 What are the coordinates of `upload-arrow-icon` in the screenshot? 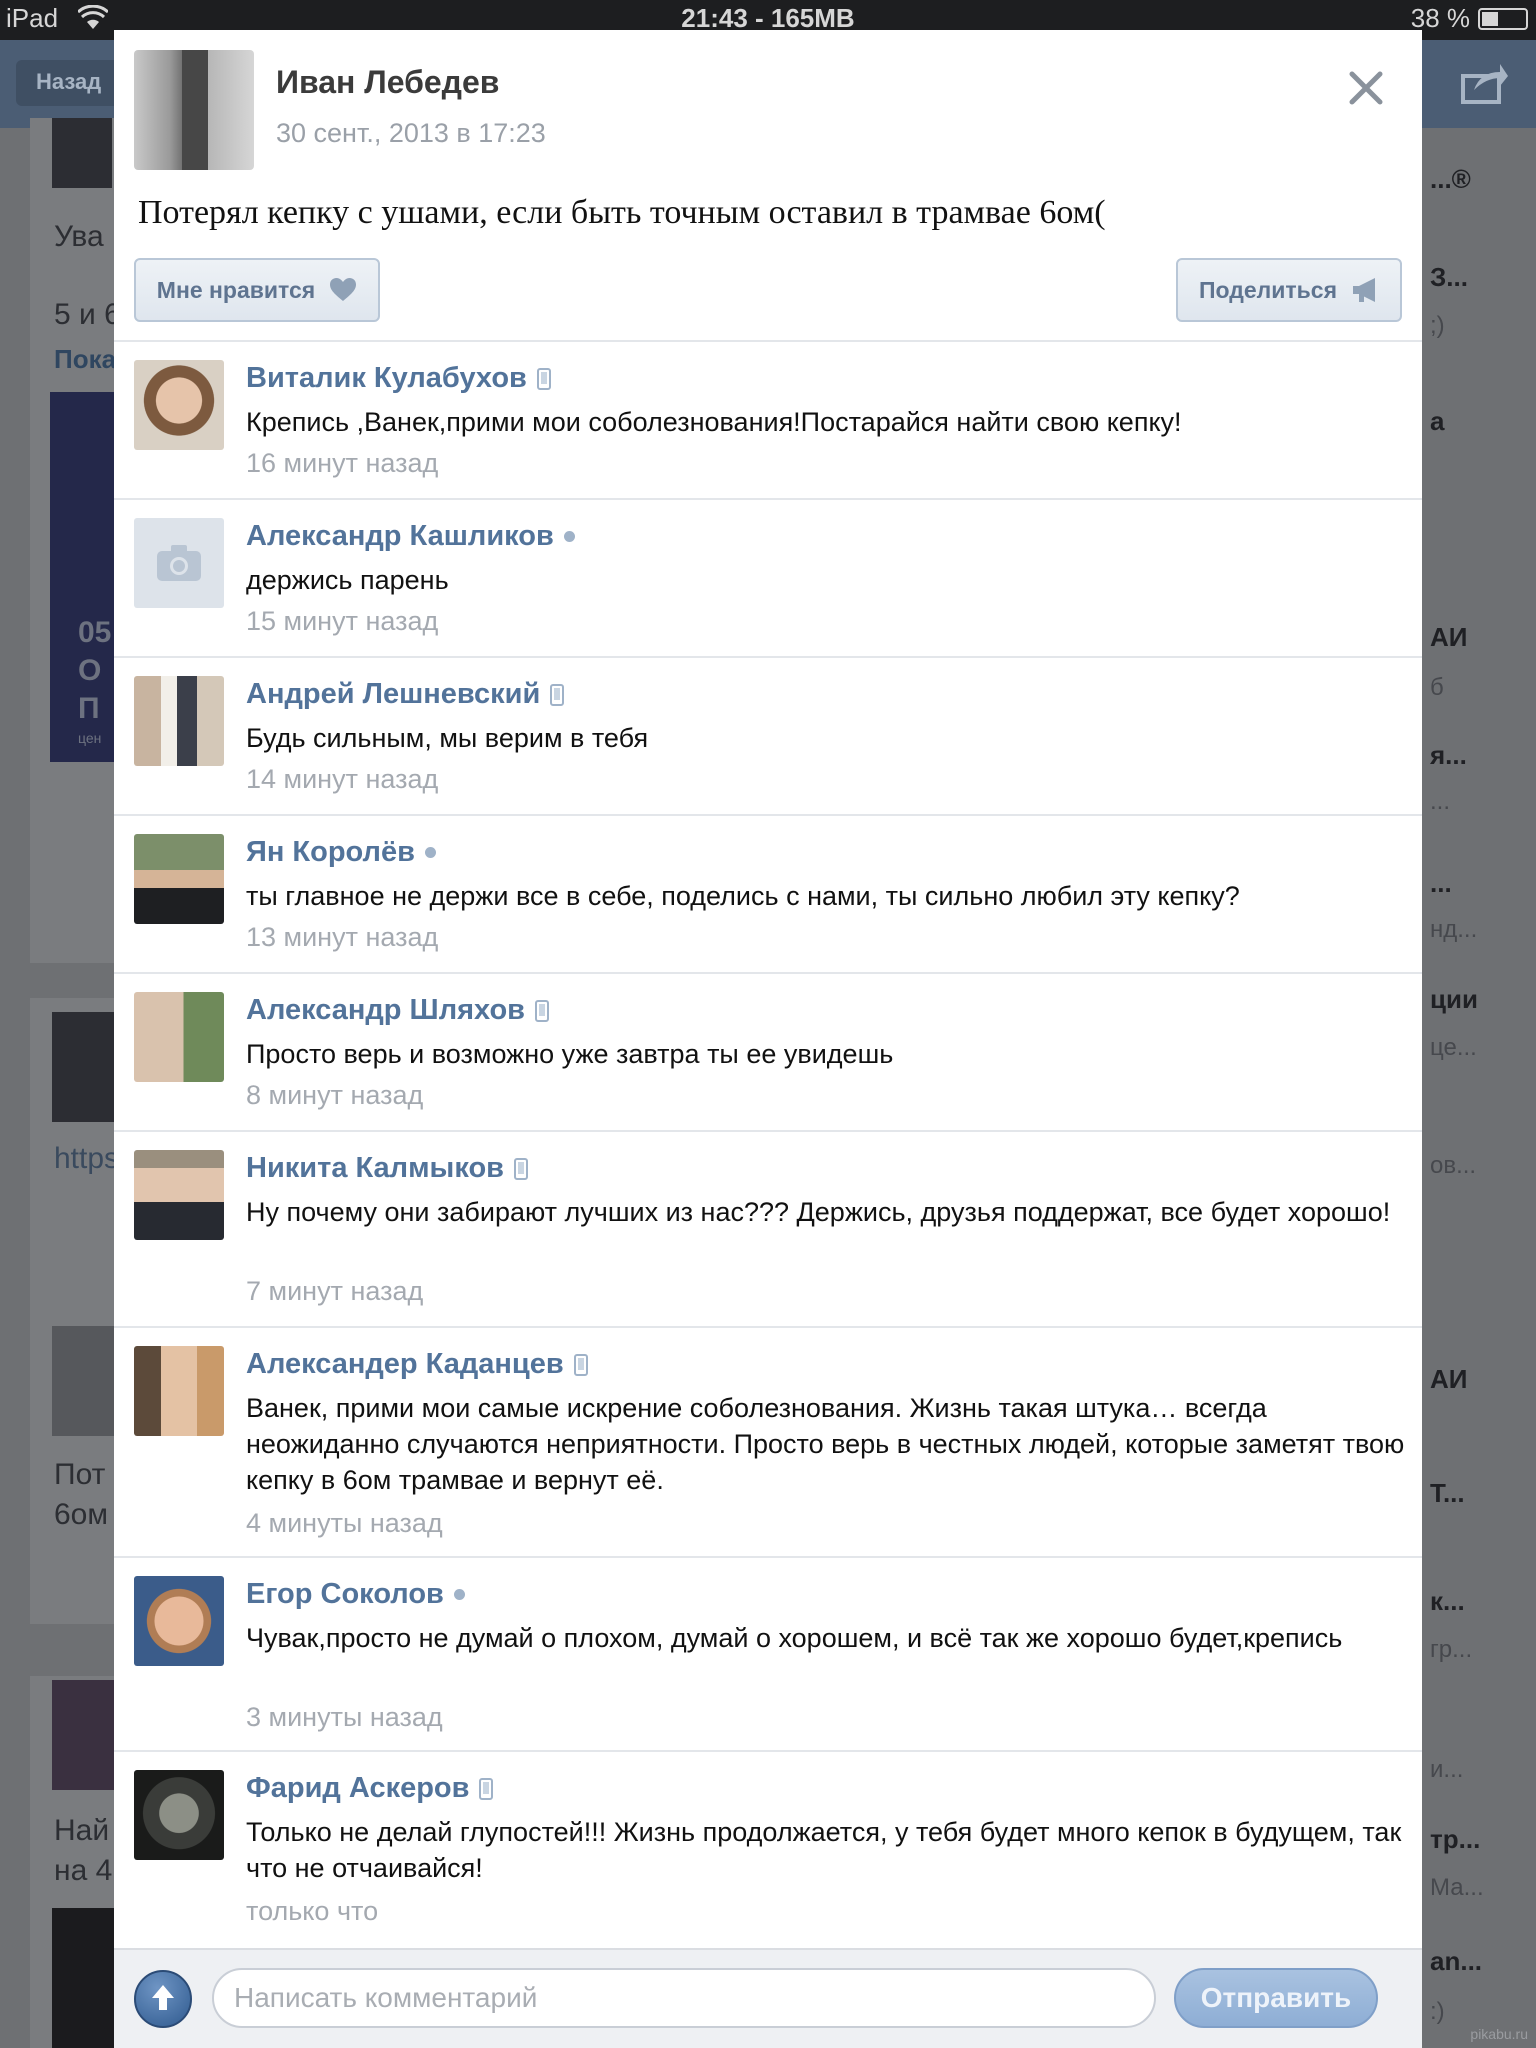 It's located at (163, 1997).